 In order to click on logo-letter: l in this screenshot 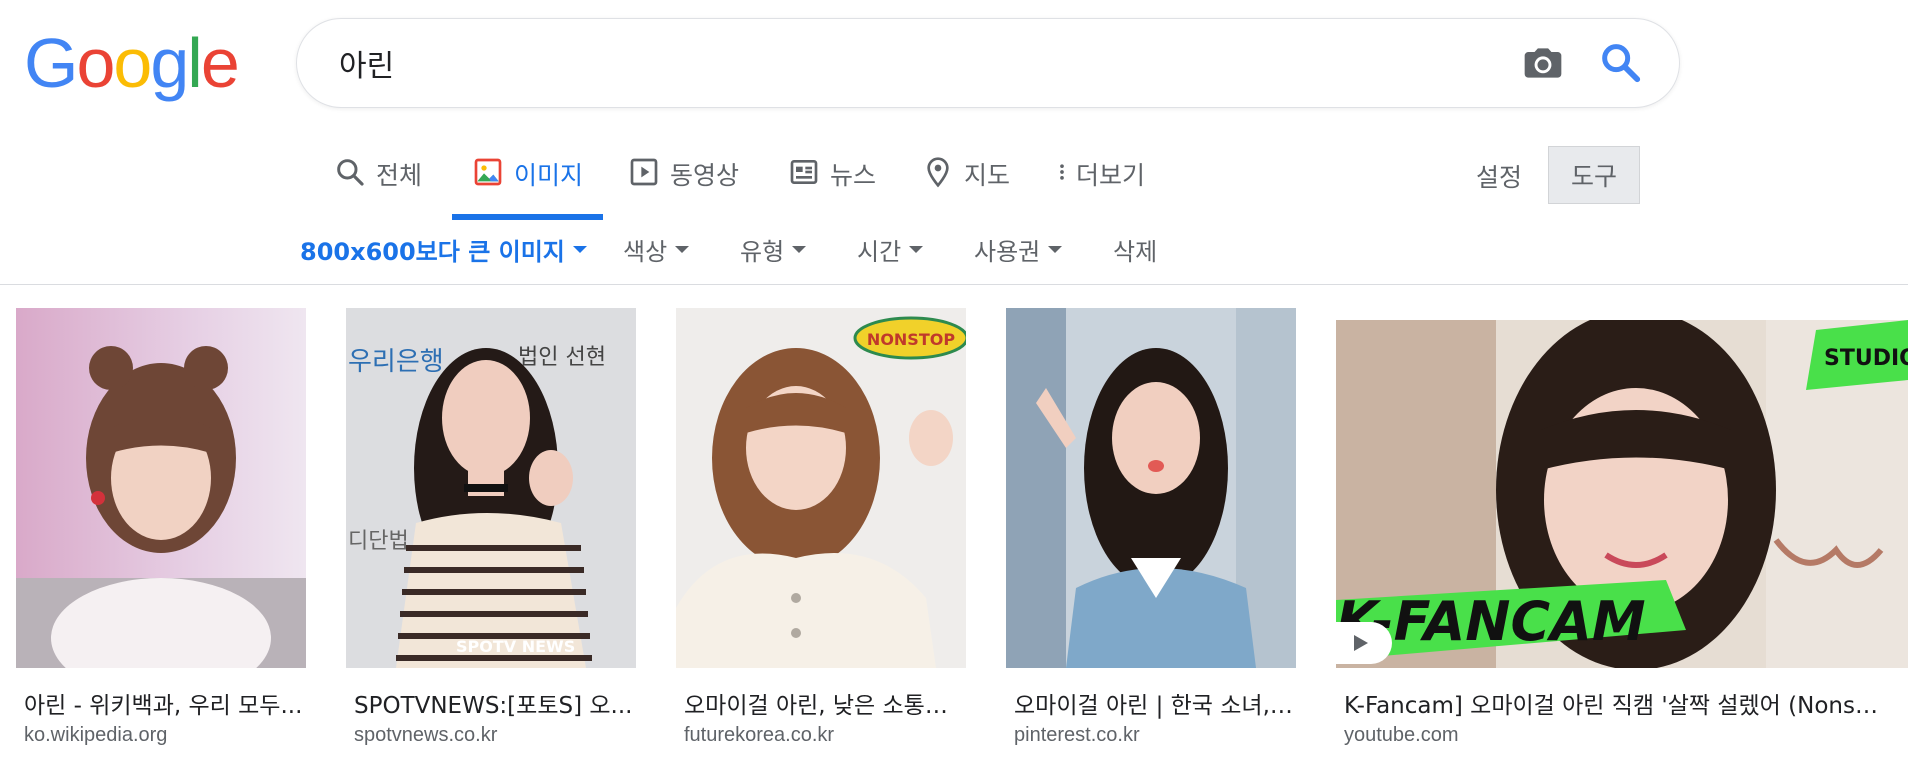, I will do `click(195, 63)`.